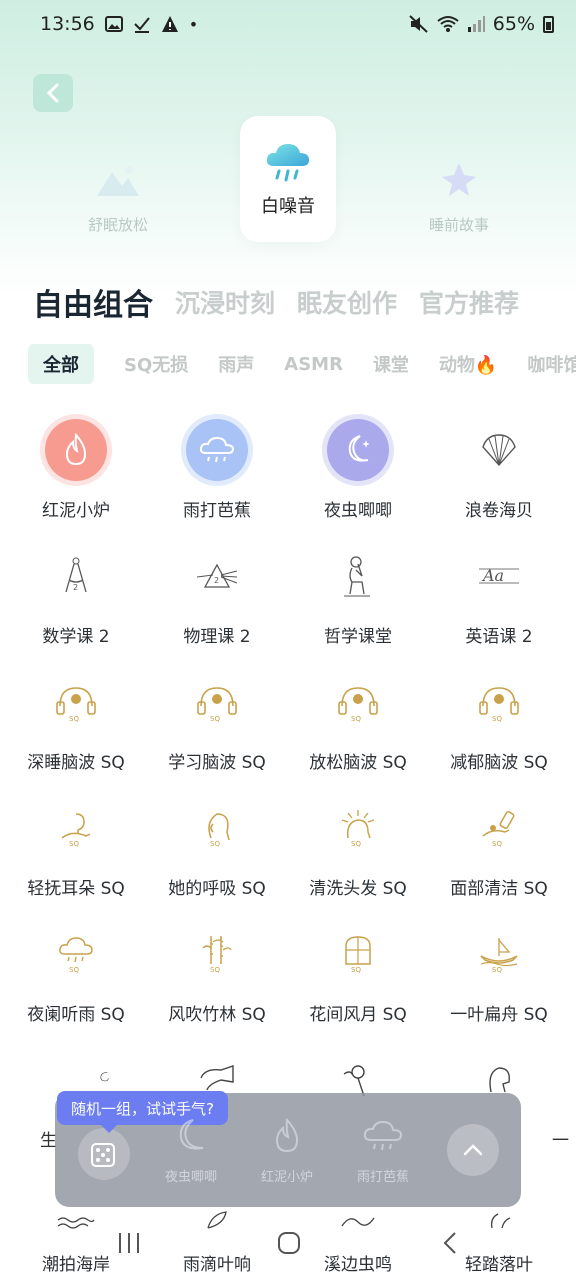 Image resolution: width=576 pixels, height=1280 pixels. I want to click on sound-item: 雨打芭蕉, so click(217, 467).